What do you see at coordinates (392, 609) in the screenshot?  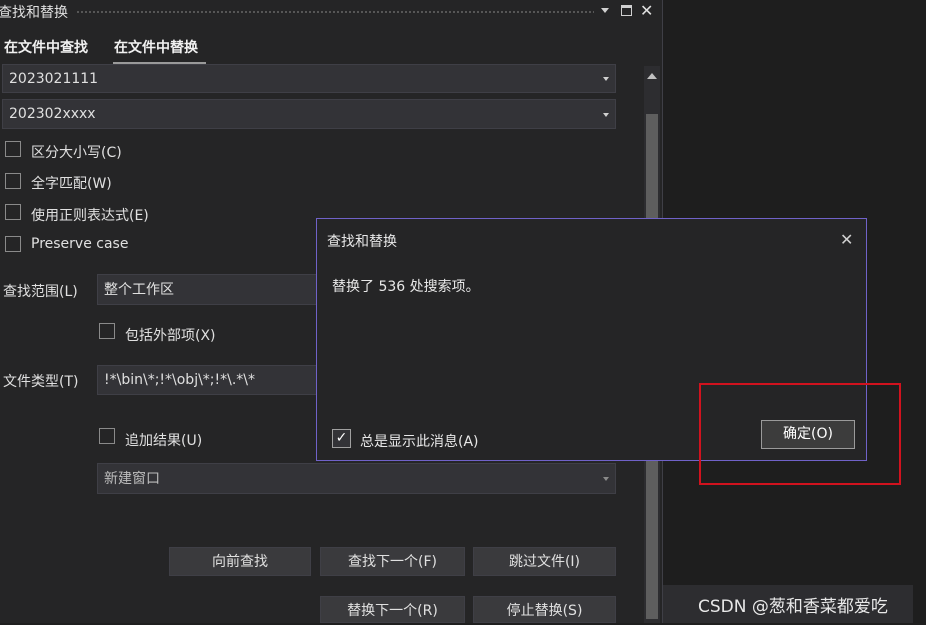 I see `replace-next-button: 替换下一个(R)` at bounding box center [392, 609].